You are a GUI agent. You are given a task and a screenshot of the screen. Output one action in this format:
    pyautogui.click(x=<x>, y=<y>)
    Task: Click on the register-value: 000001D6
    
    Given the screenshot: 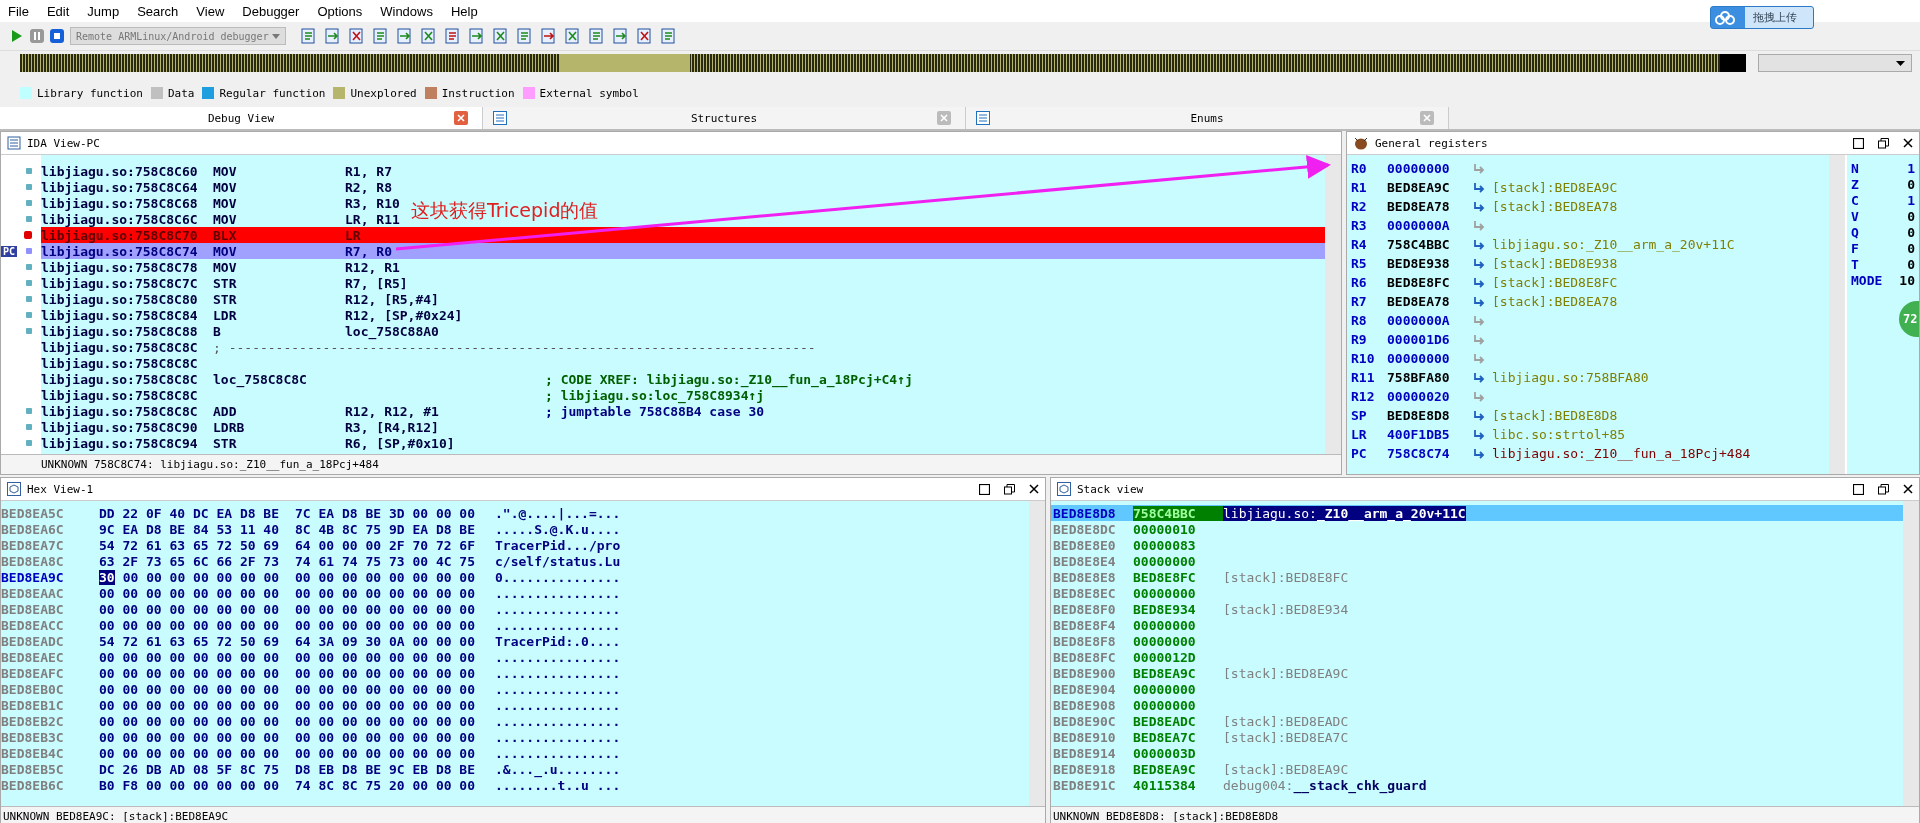 What is the action you would take?
    pyautogui.click(x=1428, y=339)
    